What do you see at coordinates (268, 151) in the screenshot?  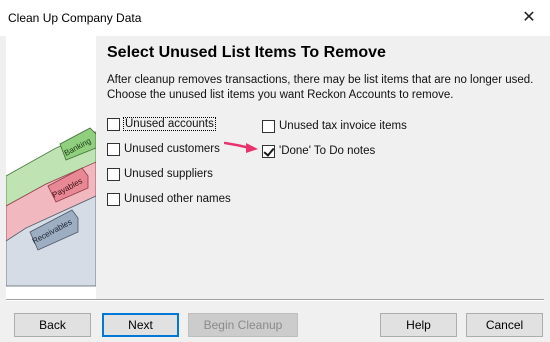 I see `done-todo-notes-checkbox` at bounding box center [268, 151].